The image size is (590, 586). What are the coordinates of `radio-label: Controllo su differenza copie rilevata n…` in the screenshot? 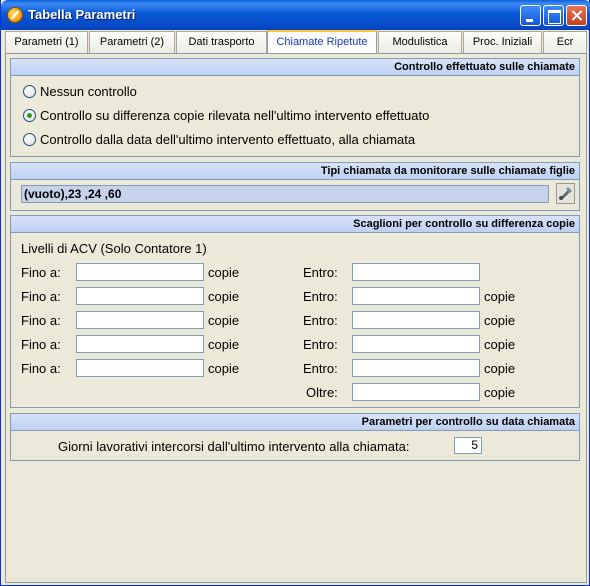 It's located at (235, 115).